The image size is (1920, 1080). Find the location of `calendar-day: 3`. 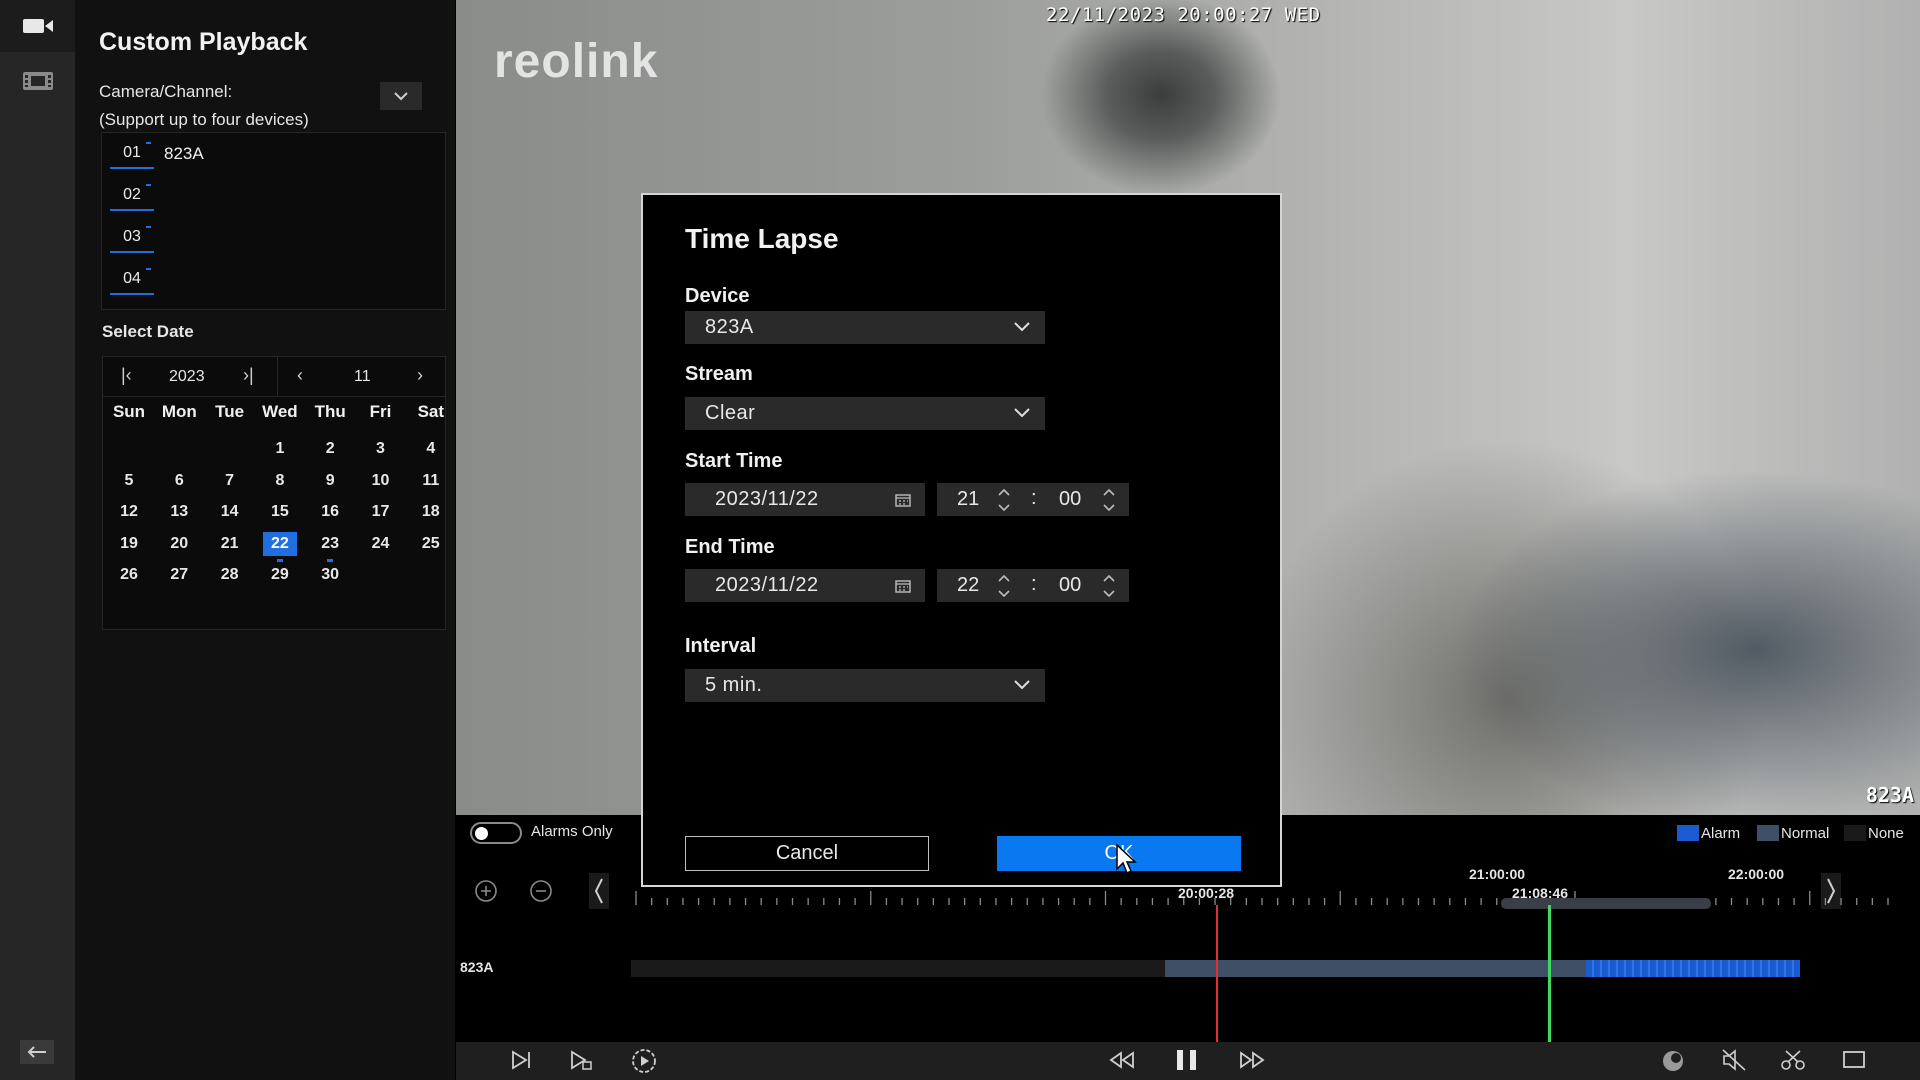

calendar-day: 3 is located at coordinates (381, 449).